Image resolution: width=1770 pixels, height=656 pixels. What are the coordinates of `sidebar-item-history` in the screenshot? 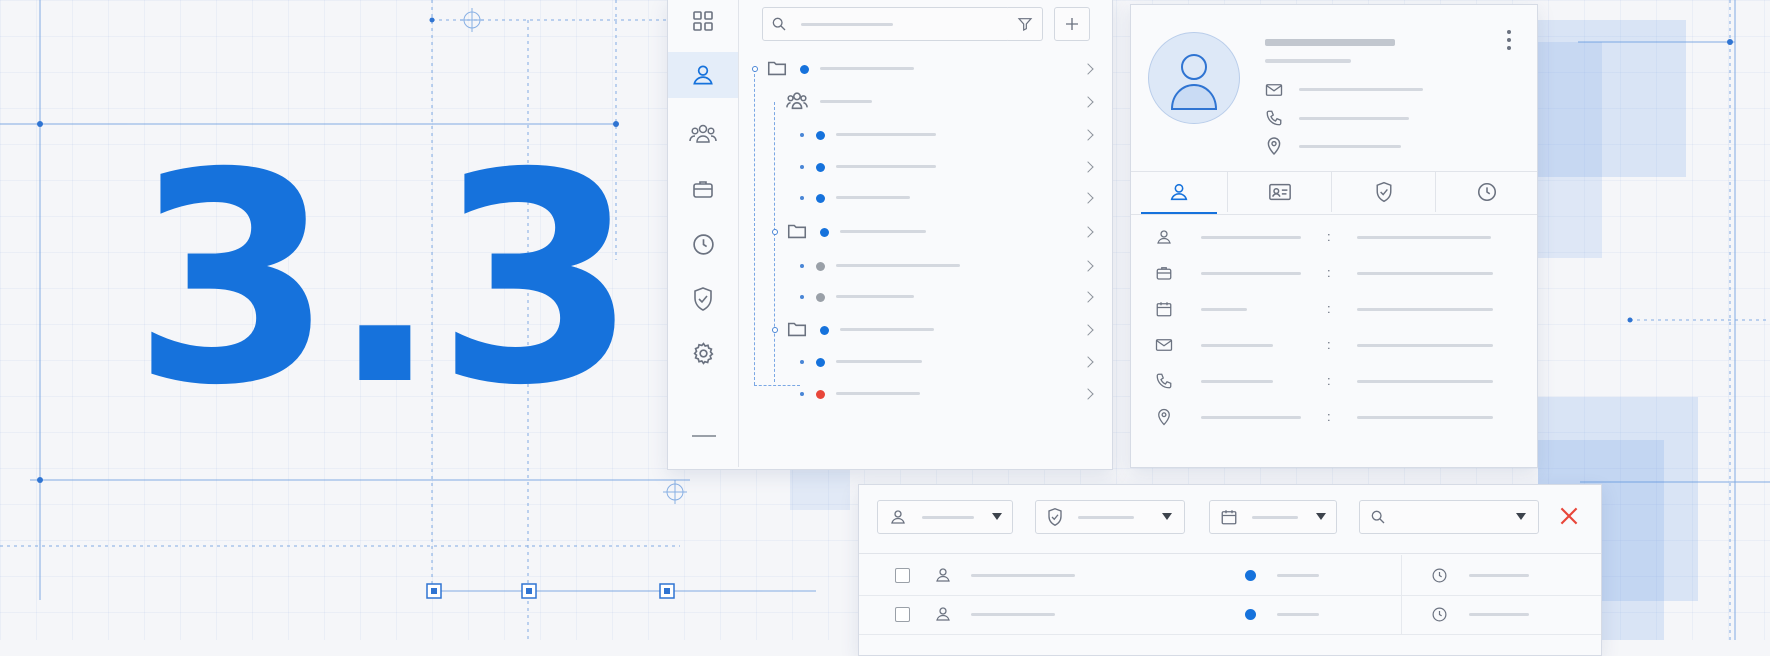 It's located at (703, 246).